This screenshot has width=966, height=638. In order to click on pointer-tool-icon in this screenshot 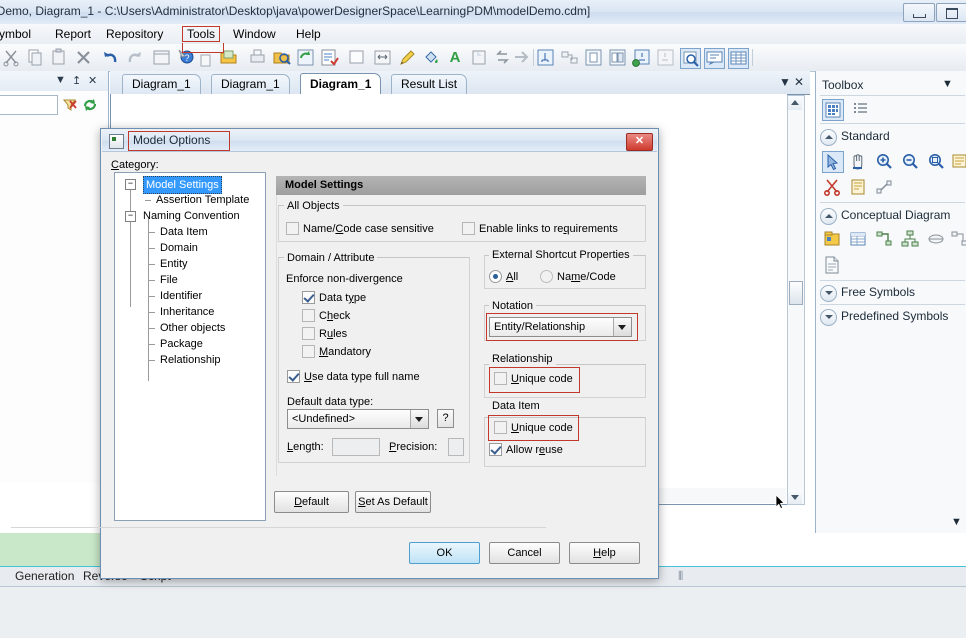, I will do `click(833, 162)`.